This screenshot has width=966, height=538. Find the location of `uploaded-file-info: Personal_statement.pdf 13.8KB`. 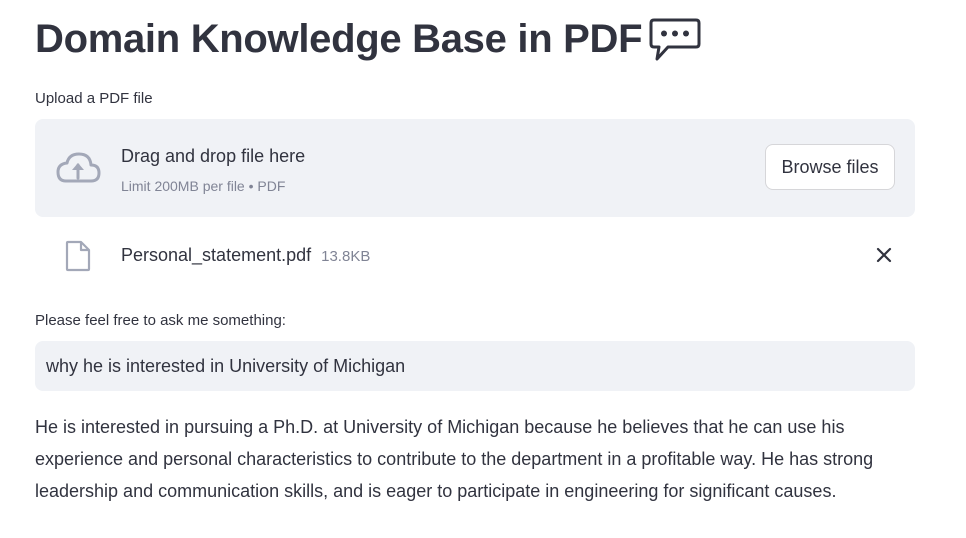

uploaded-file-info: Personal_statement.pdf 13.8KB is located at coordinates (245, 256).